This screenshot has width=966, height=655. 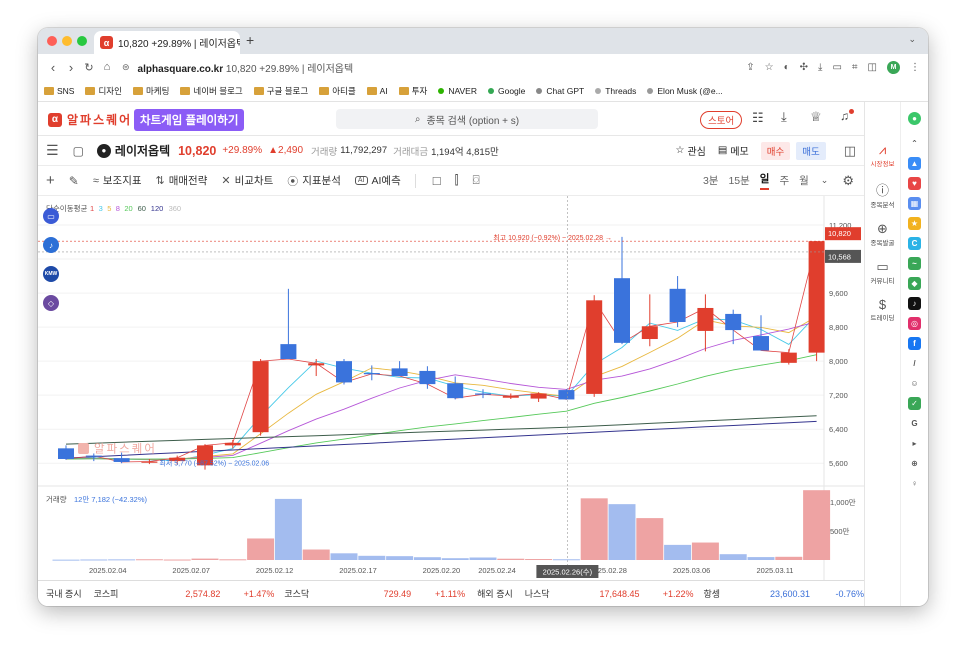 What do you see at coordinates (296, 593) in the screenshot?
I see `ticker-index-name: 코스닥` at bounding box center [296, 593].